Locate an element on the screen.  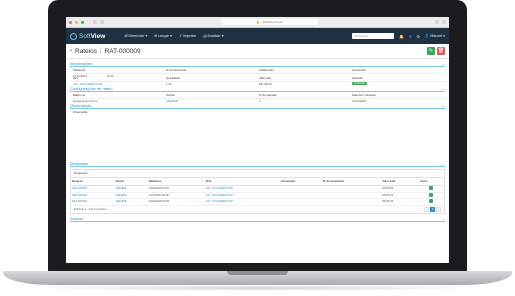
delete-button: 🗑 is located at coordinates (441, 51).